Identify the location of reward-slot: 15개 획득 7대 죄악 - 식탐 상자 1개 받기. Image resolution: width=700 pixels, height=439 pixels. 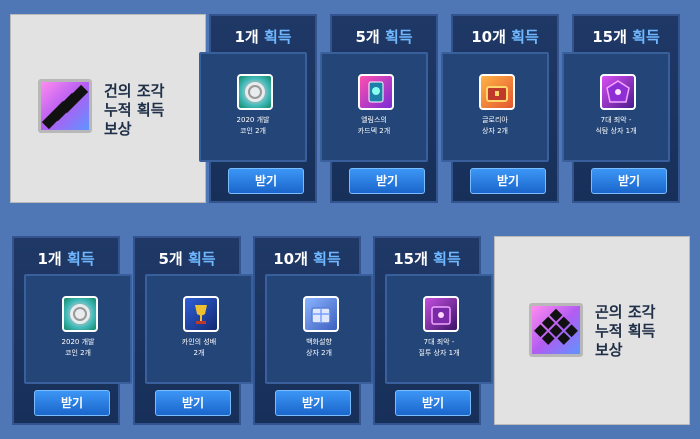
(621, 108).